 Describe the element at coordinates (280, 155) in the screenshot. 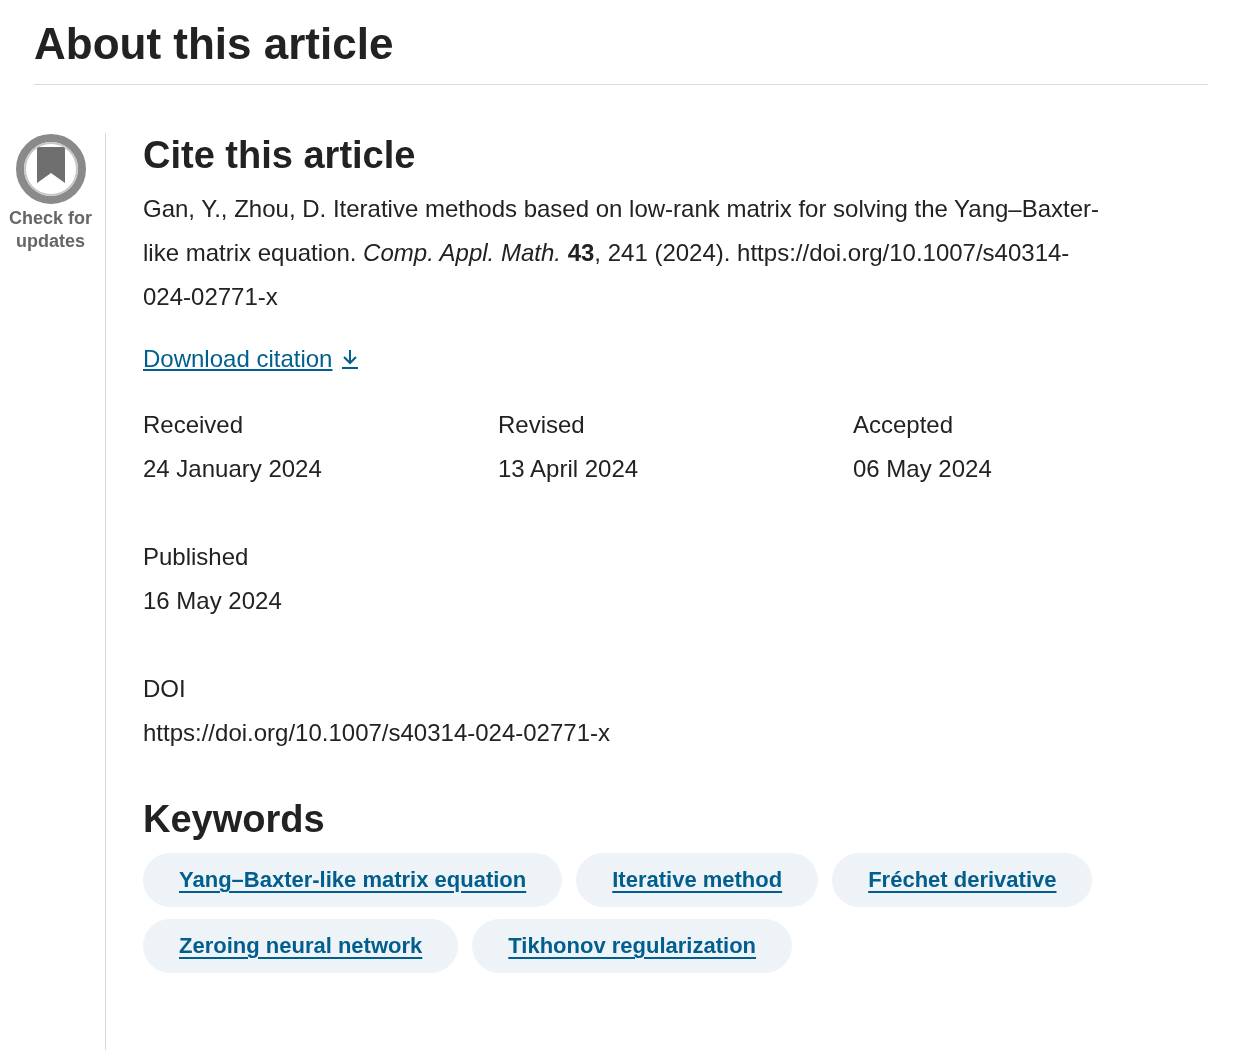

I see `cite-heading: Cite this article` at that location.